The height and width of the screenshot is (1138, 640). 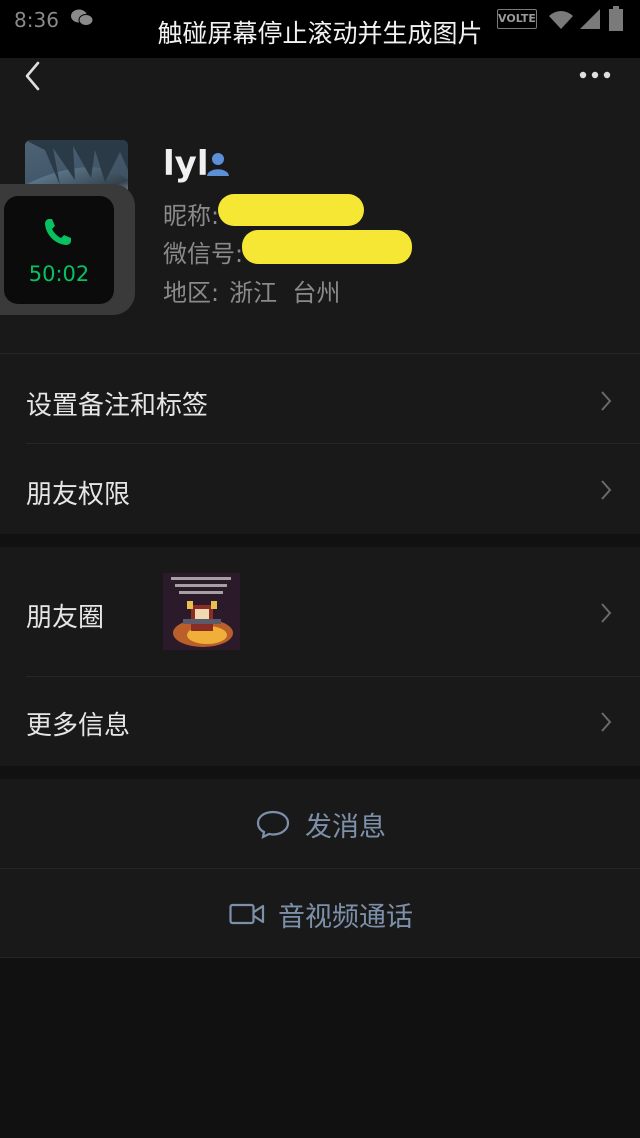 What do you see at coordinates (273, 824) in the screenshot?
I see `chat-bubble-icon` at bounding box center [273, 824].